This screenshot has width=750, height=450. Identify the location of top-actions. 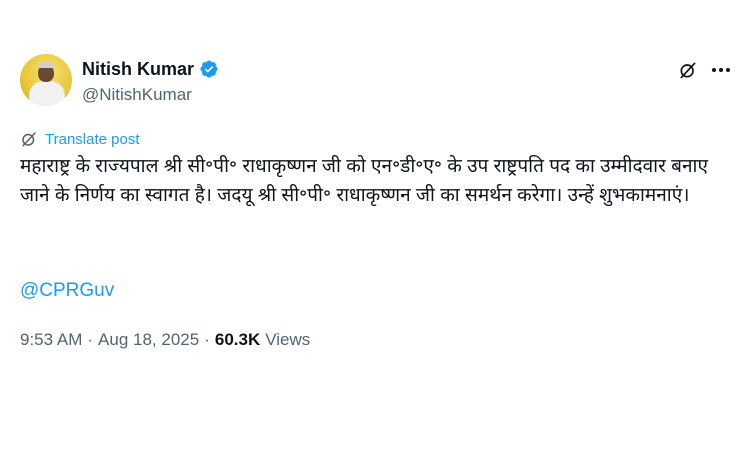
(705, 70).